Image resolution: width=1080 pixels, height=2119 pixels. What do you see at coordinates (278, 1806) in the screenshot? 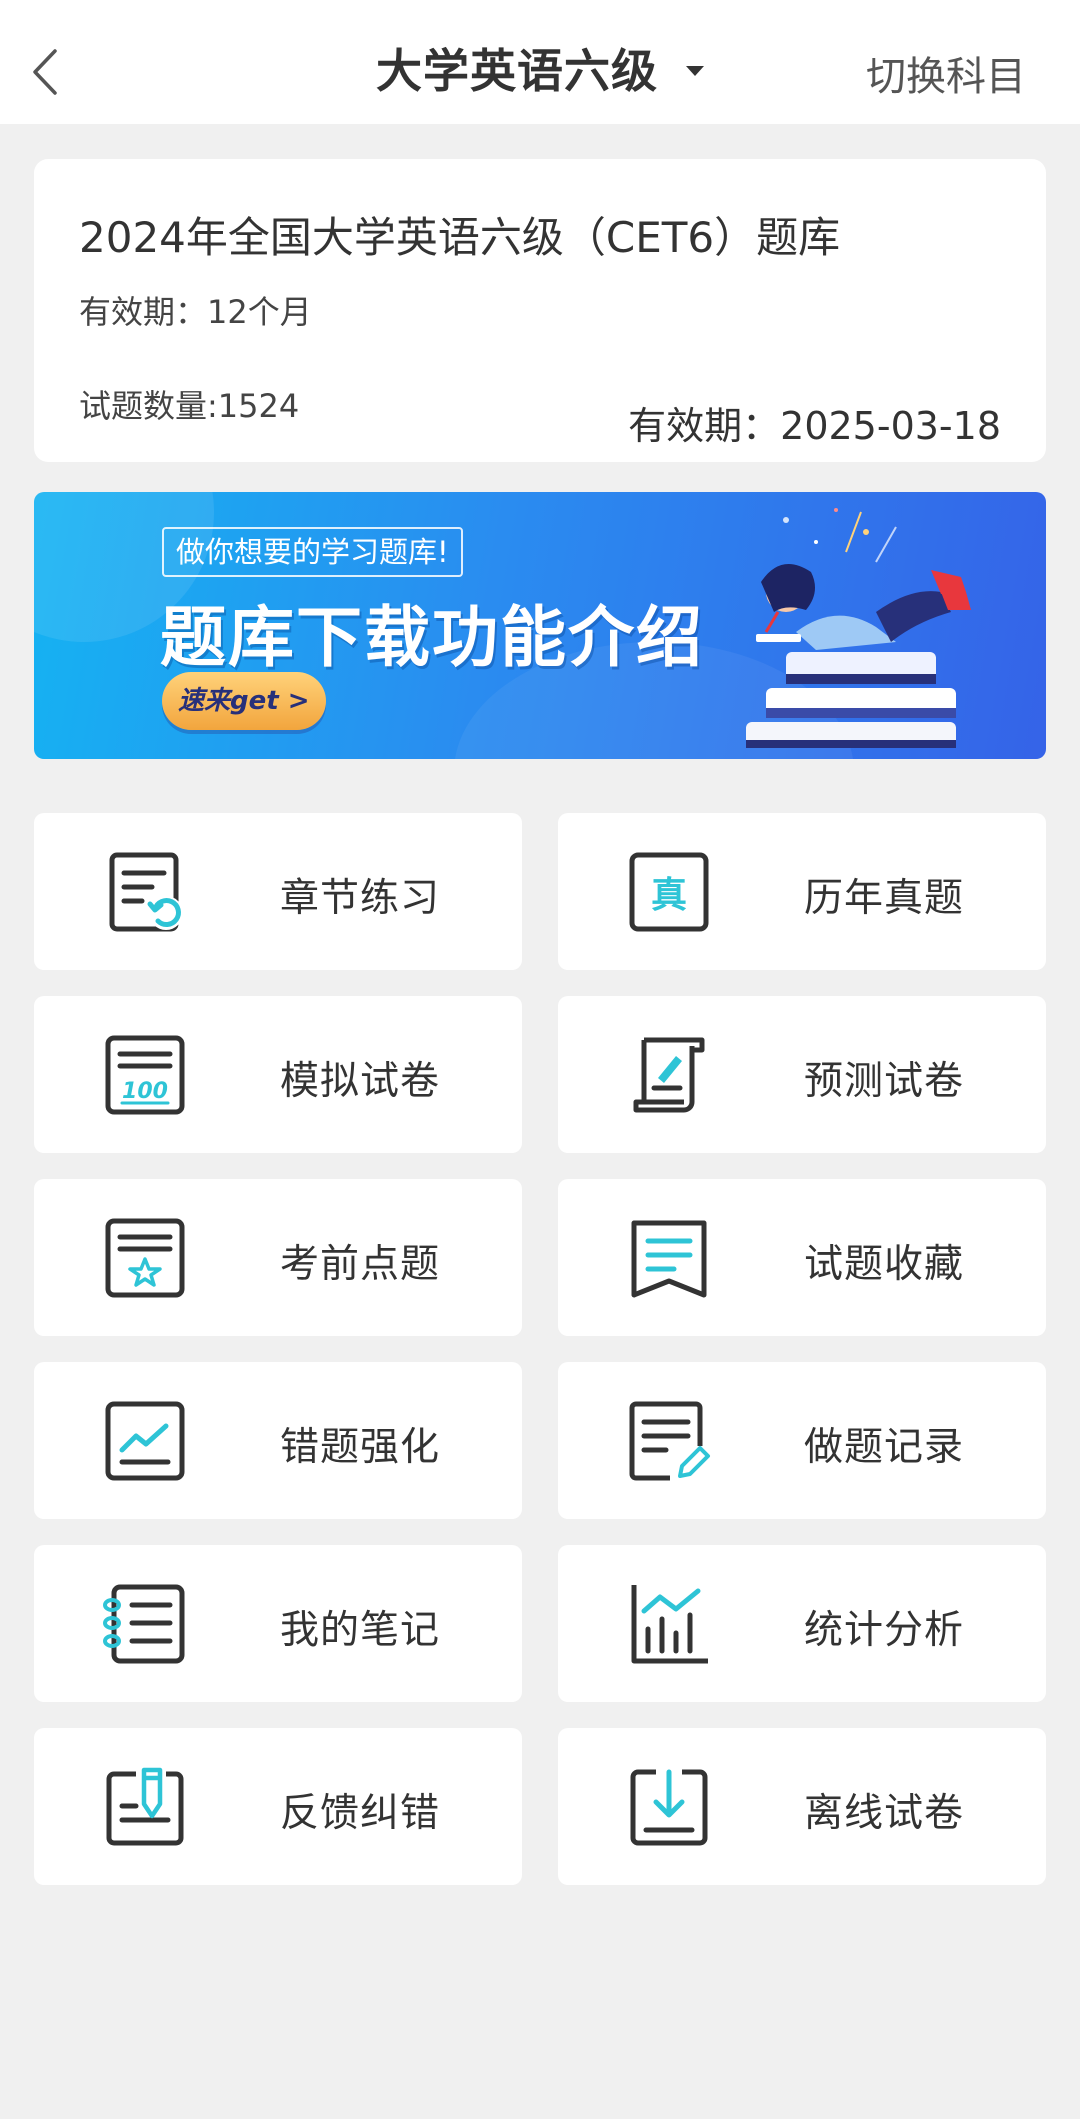
I see `menu-item-feedback: 反馈纠错` at bounding box center [278, 1806].